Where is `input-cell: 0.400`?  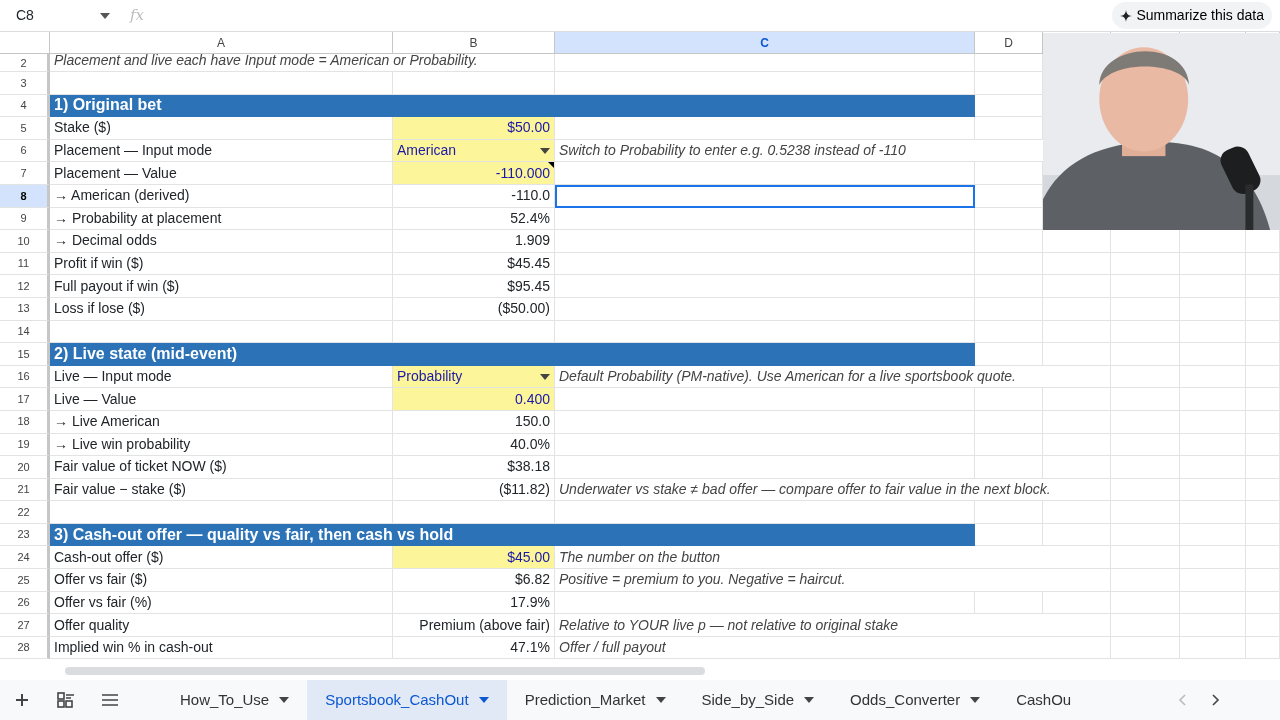
input-cell: 0.400 is located at coordinates (474, 399).